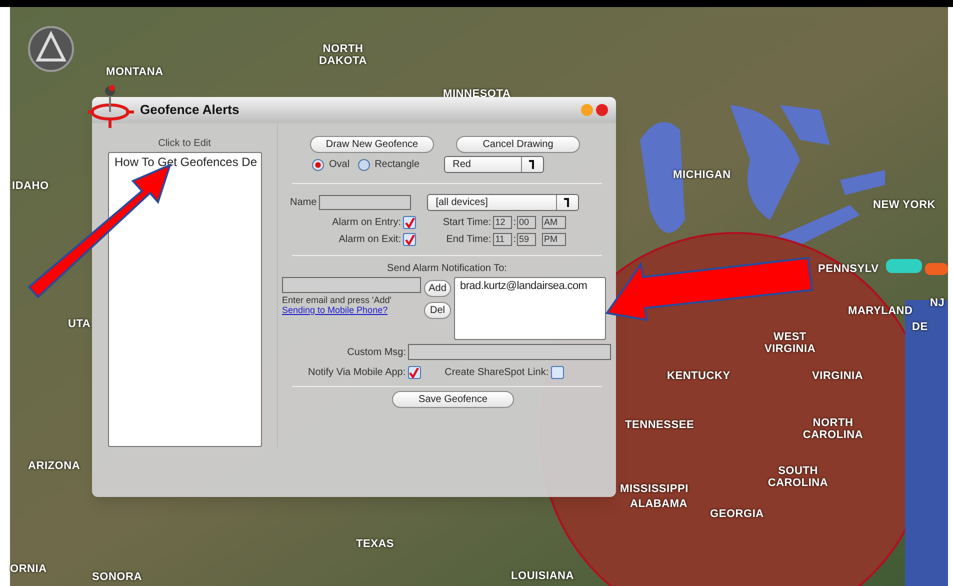 This screenshot has width=953, height=586. What do you see at coordinates (554, 239) in the screenshot?
I see `time-field: PM` at bounding box center [554, 239].